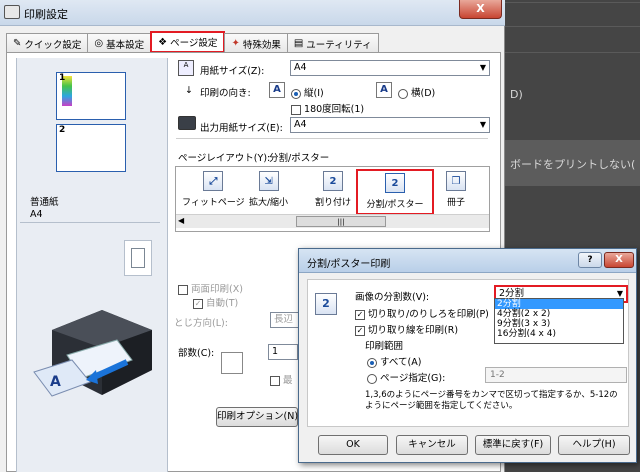  Describe the element at coordinates (235, 43) in the screenshot. I see `effects-icon: ✦` at that location.